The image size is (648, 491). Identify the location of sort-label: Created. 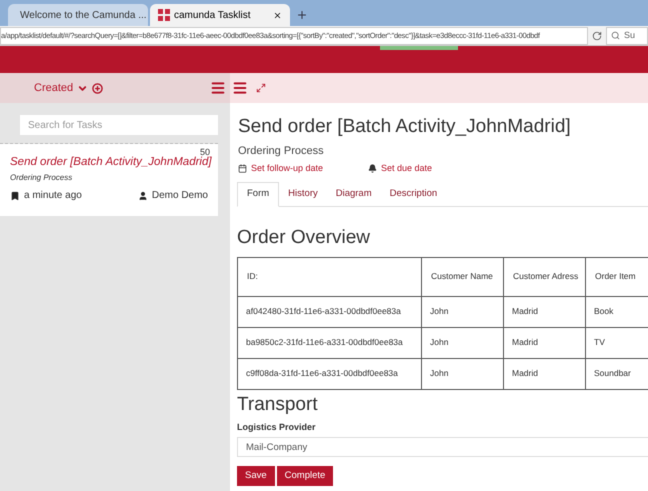
(54, 88).